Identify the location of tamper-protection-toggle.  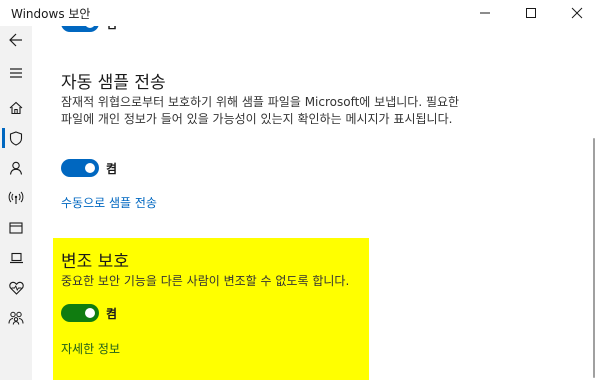
(80, 313).